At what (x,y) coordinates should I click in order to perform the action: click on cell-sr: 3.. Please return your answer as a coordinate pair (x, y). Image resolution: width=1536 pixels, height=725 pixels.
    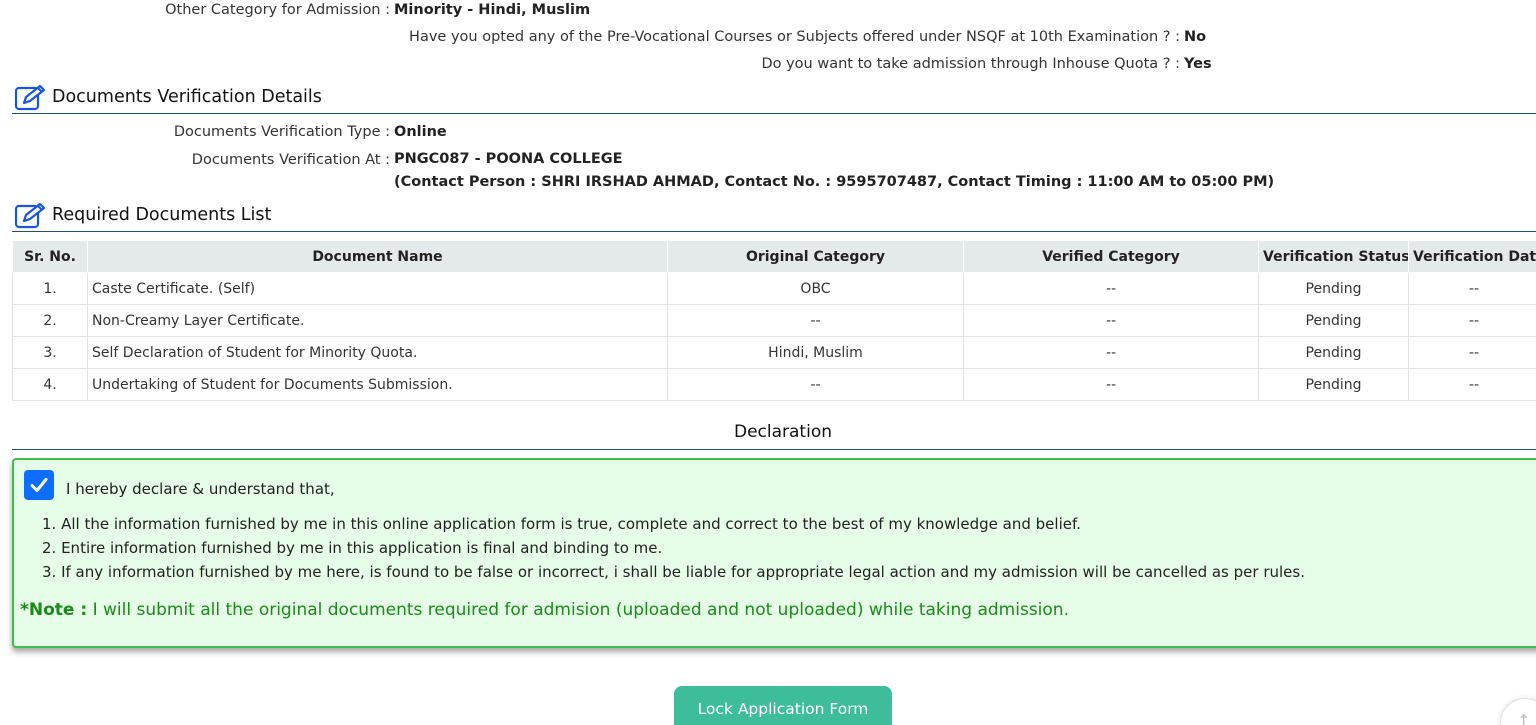
    Looking at the image, I should click on (50, 352).